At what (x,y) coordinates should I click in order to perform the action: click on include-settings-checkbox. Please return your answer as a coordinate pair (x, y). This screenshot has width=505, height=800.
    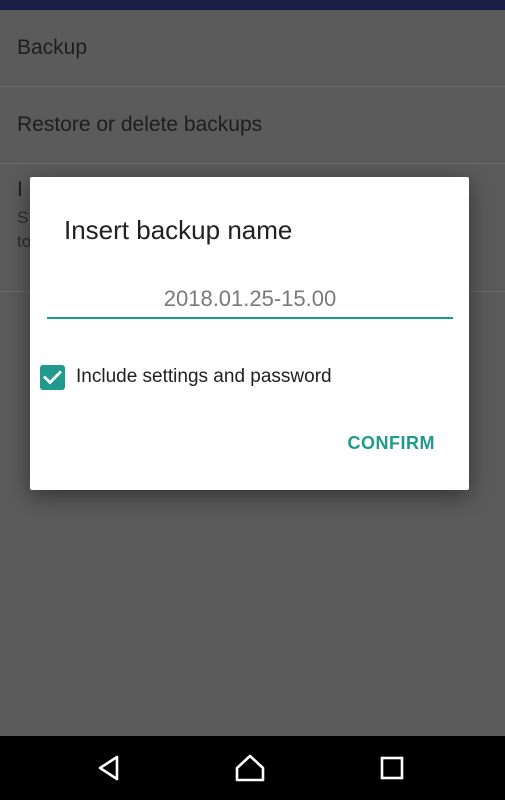
    Looking at the image, I should click on (52, 377).